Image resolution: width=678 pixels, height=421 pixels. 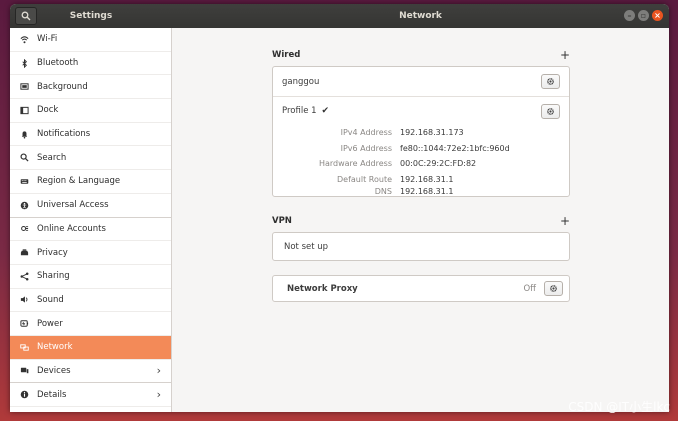 What do you see at coordinates (24, 276) in the screenshot?
I see `share-icon` at bounding box center [24, 276].